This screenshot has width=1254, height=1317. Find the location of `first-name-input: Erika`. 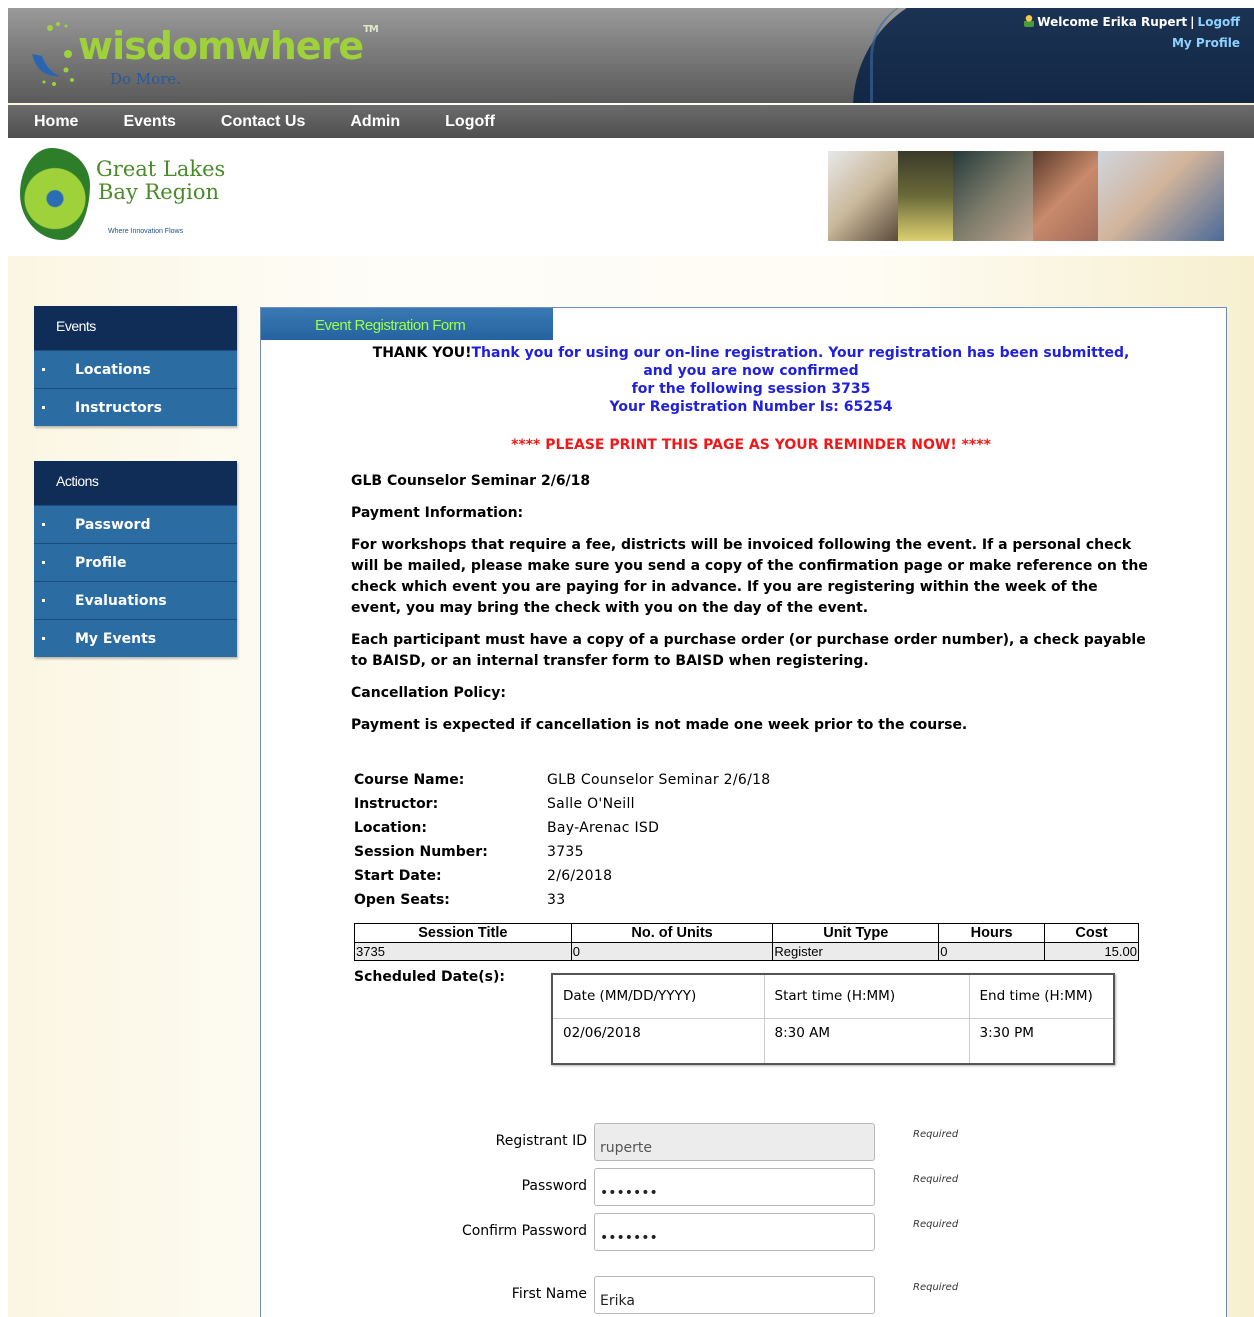

first-name-input: Erika is located at coordinates (734, 1295).